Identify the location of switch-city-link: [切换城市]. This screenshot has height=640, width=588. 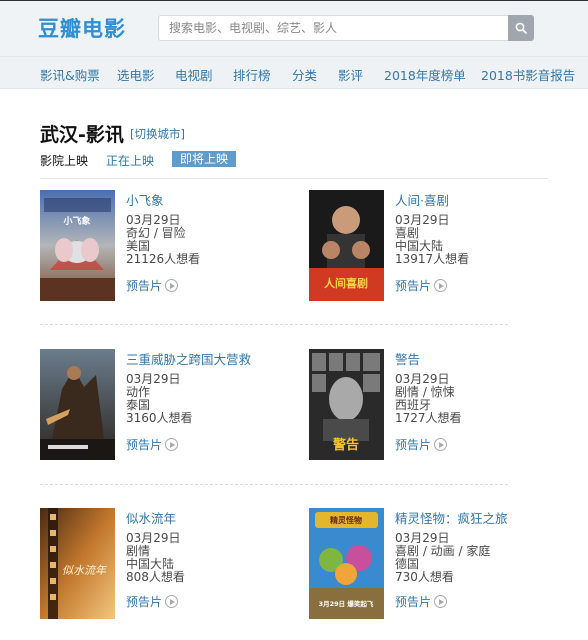
(157, 134).